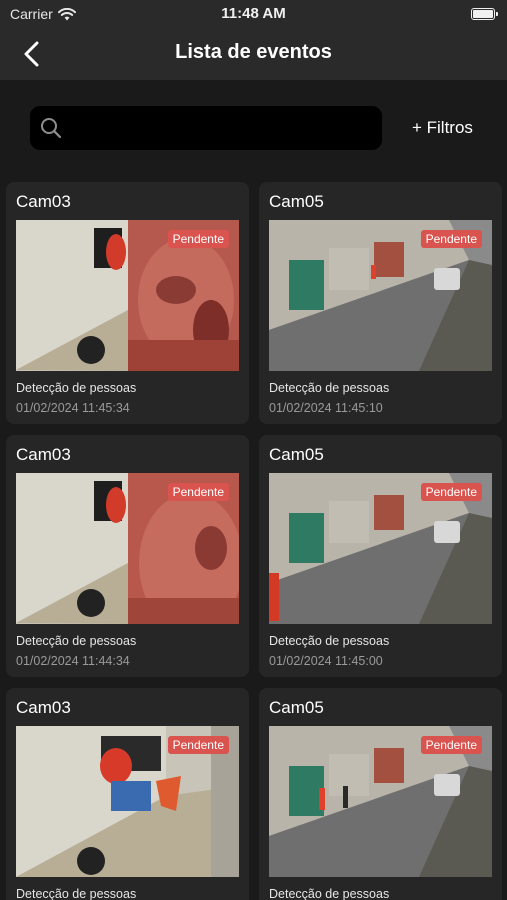 The height and width of the screenshot is (900, 507). What do you see at coordinates (222, 128) in the screenshot?
I see `search-input` at bounding box center [222, 128].